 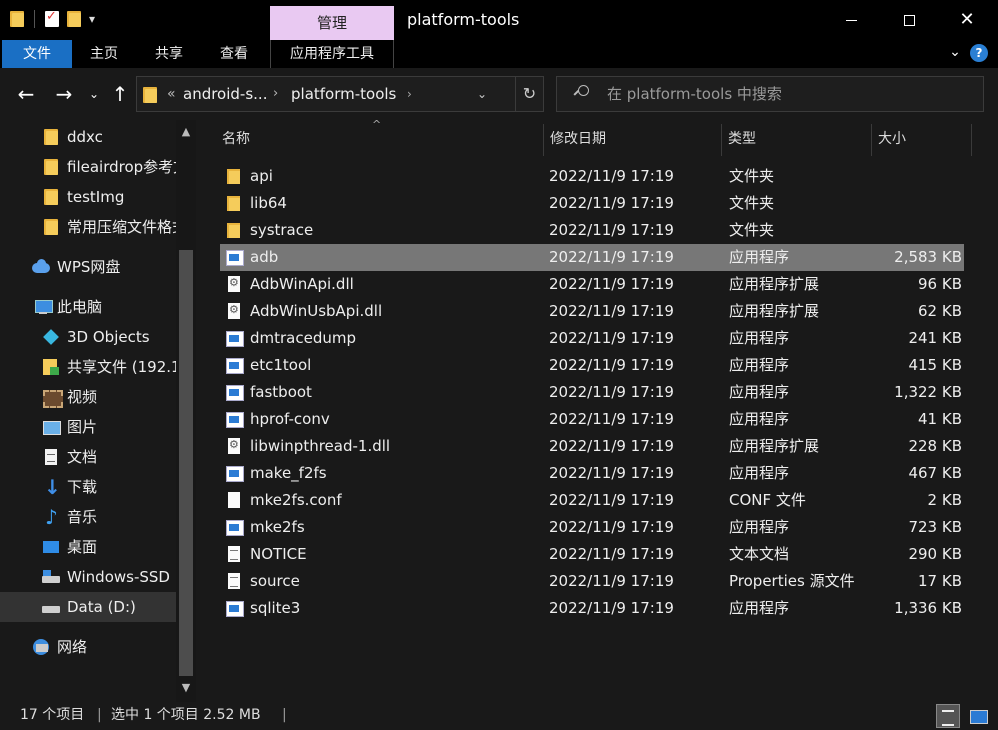 What do you see at coordinates (234, 54) in the screenshot?
I see `tab-view: 查看` at bounding box center [234, 54].